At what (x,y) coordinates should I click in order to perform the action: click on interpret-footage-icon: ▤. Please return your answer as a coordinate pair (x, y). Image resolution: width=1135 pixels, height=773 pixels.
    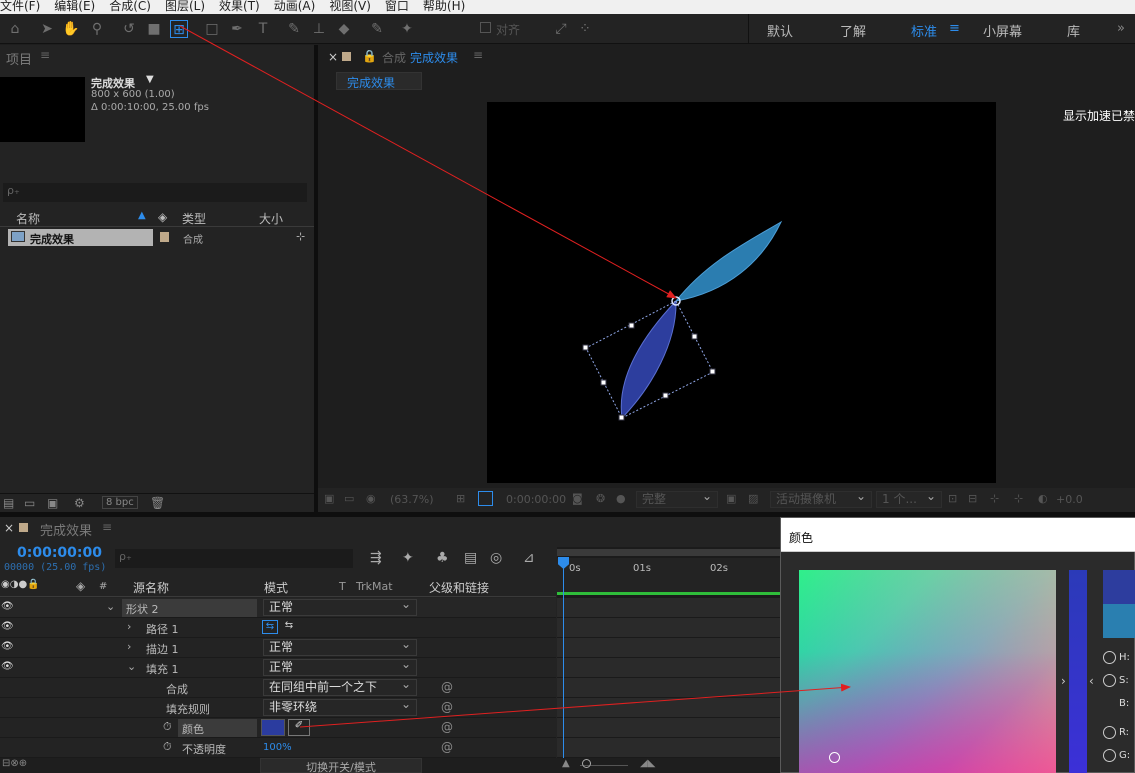
    Looking at the image, I should click on (8, 503).